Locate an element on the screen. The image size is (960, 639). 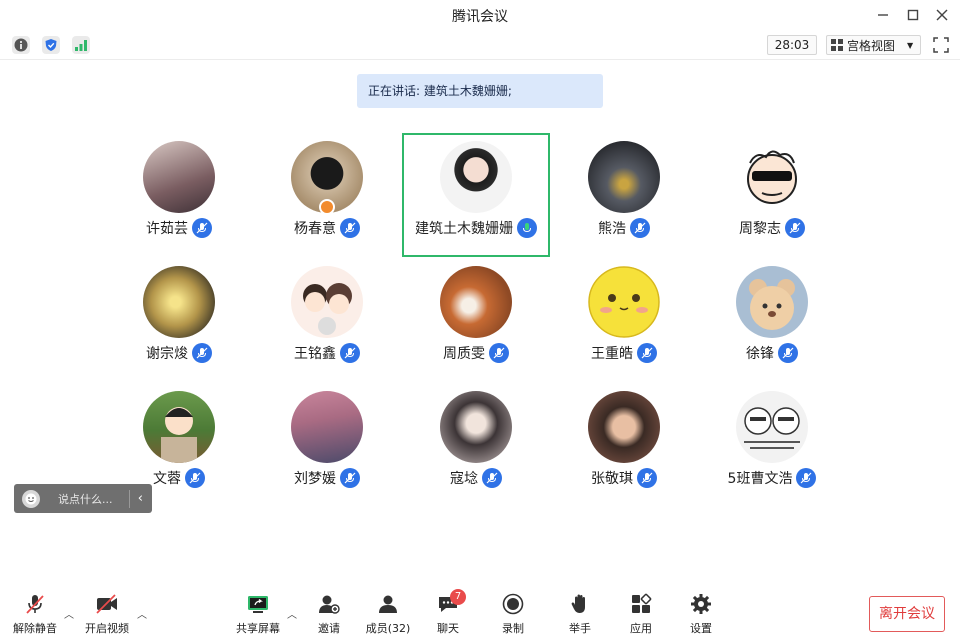
participant-tile: 周黎志 is located at coordinates (772, 195).